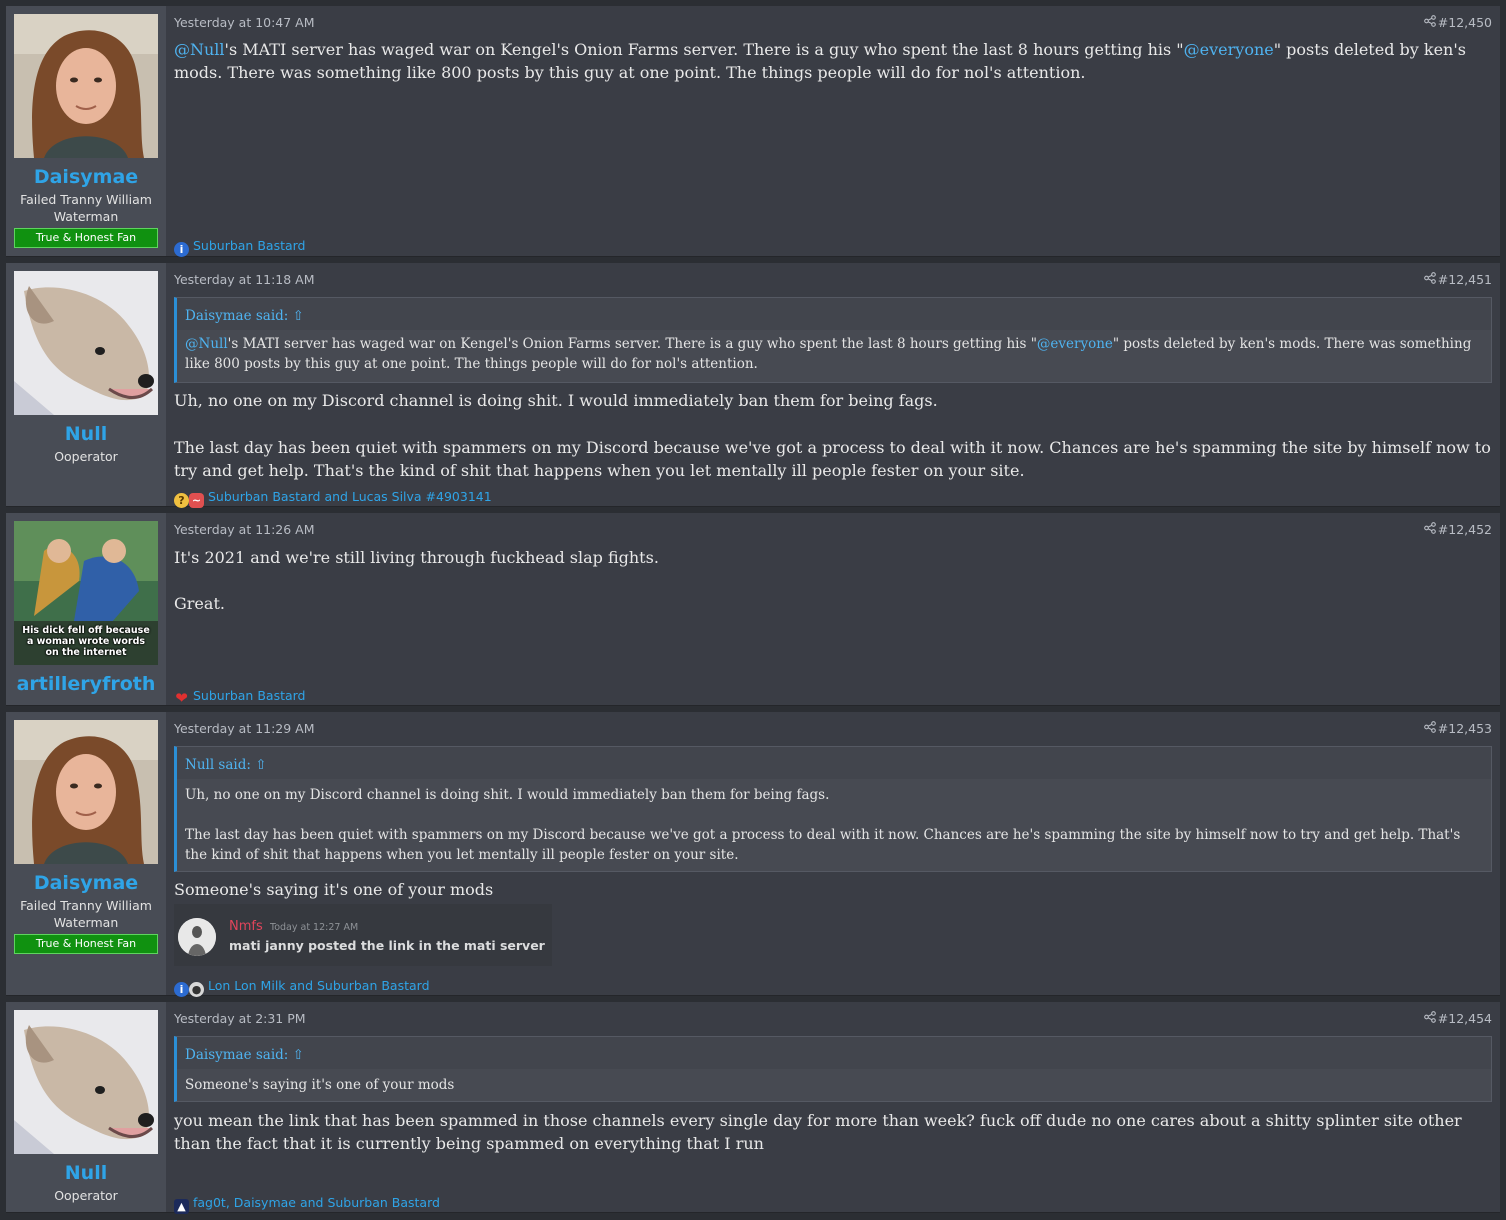  I want to click on post-number: #12,450, so click(1465, 22).